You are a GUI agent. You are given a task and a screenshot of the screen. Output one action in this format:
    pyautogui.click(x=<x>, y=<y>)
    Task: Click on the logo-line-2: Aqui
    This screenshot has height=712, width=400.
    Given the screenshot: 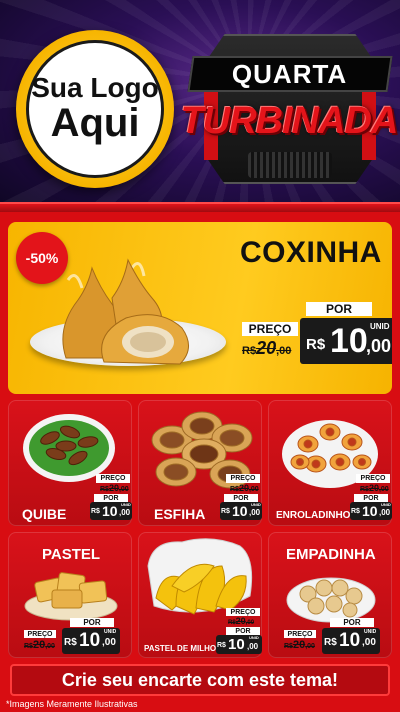 What is the action you would take?
    pyautogui.click(x=95, y=123)
    